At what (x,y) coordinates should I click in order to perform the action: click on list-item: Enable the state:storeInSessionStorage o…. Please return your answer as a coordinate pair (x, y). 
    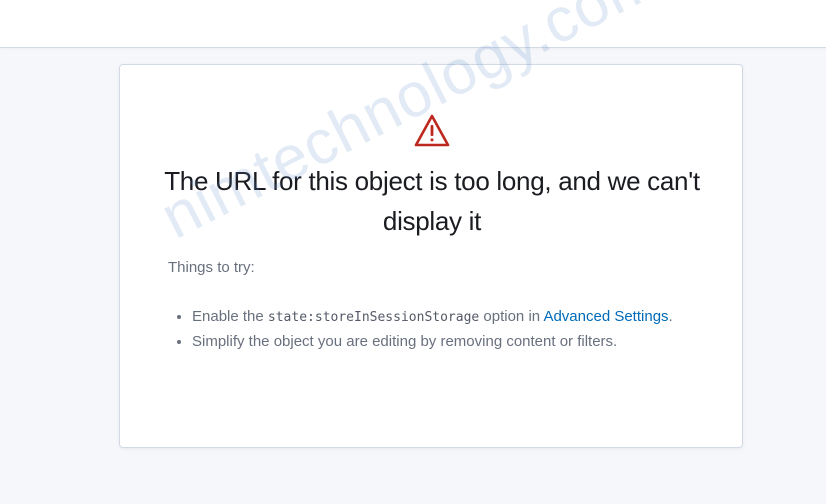
    Looking at the image, I should click on (452, 317).